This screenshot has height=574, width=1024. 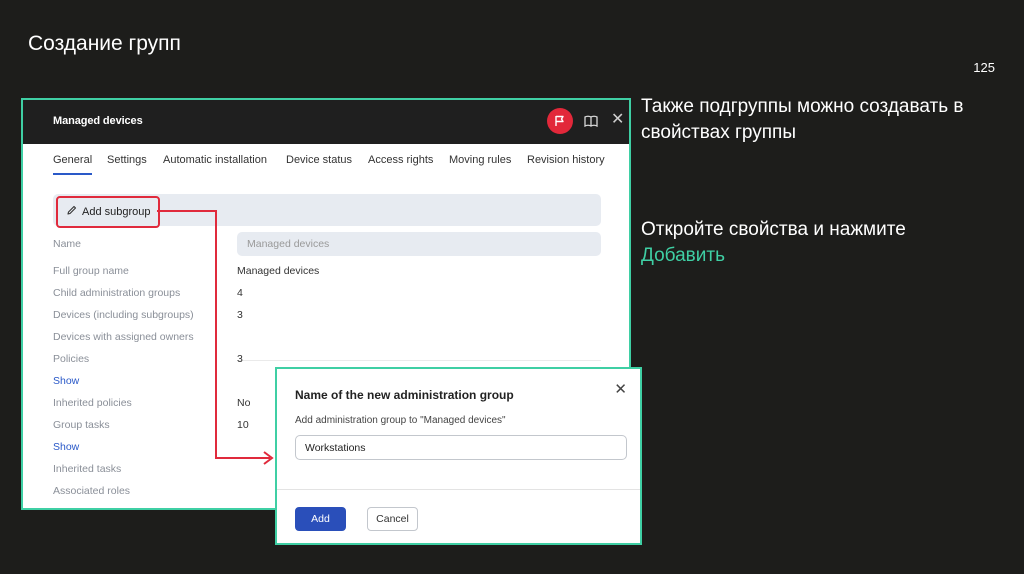 I want to click on prop-label: Devices (including subgroups), so click(x=123, y=315).